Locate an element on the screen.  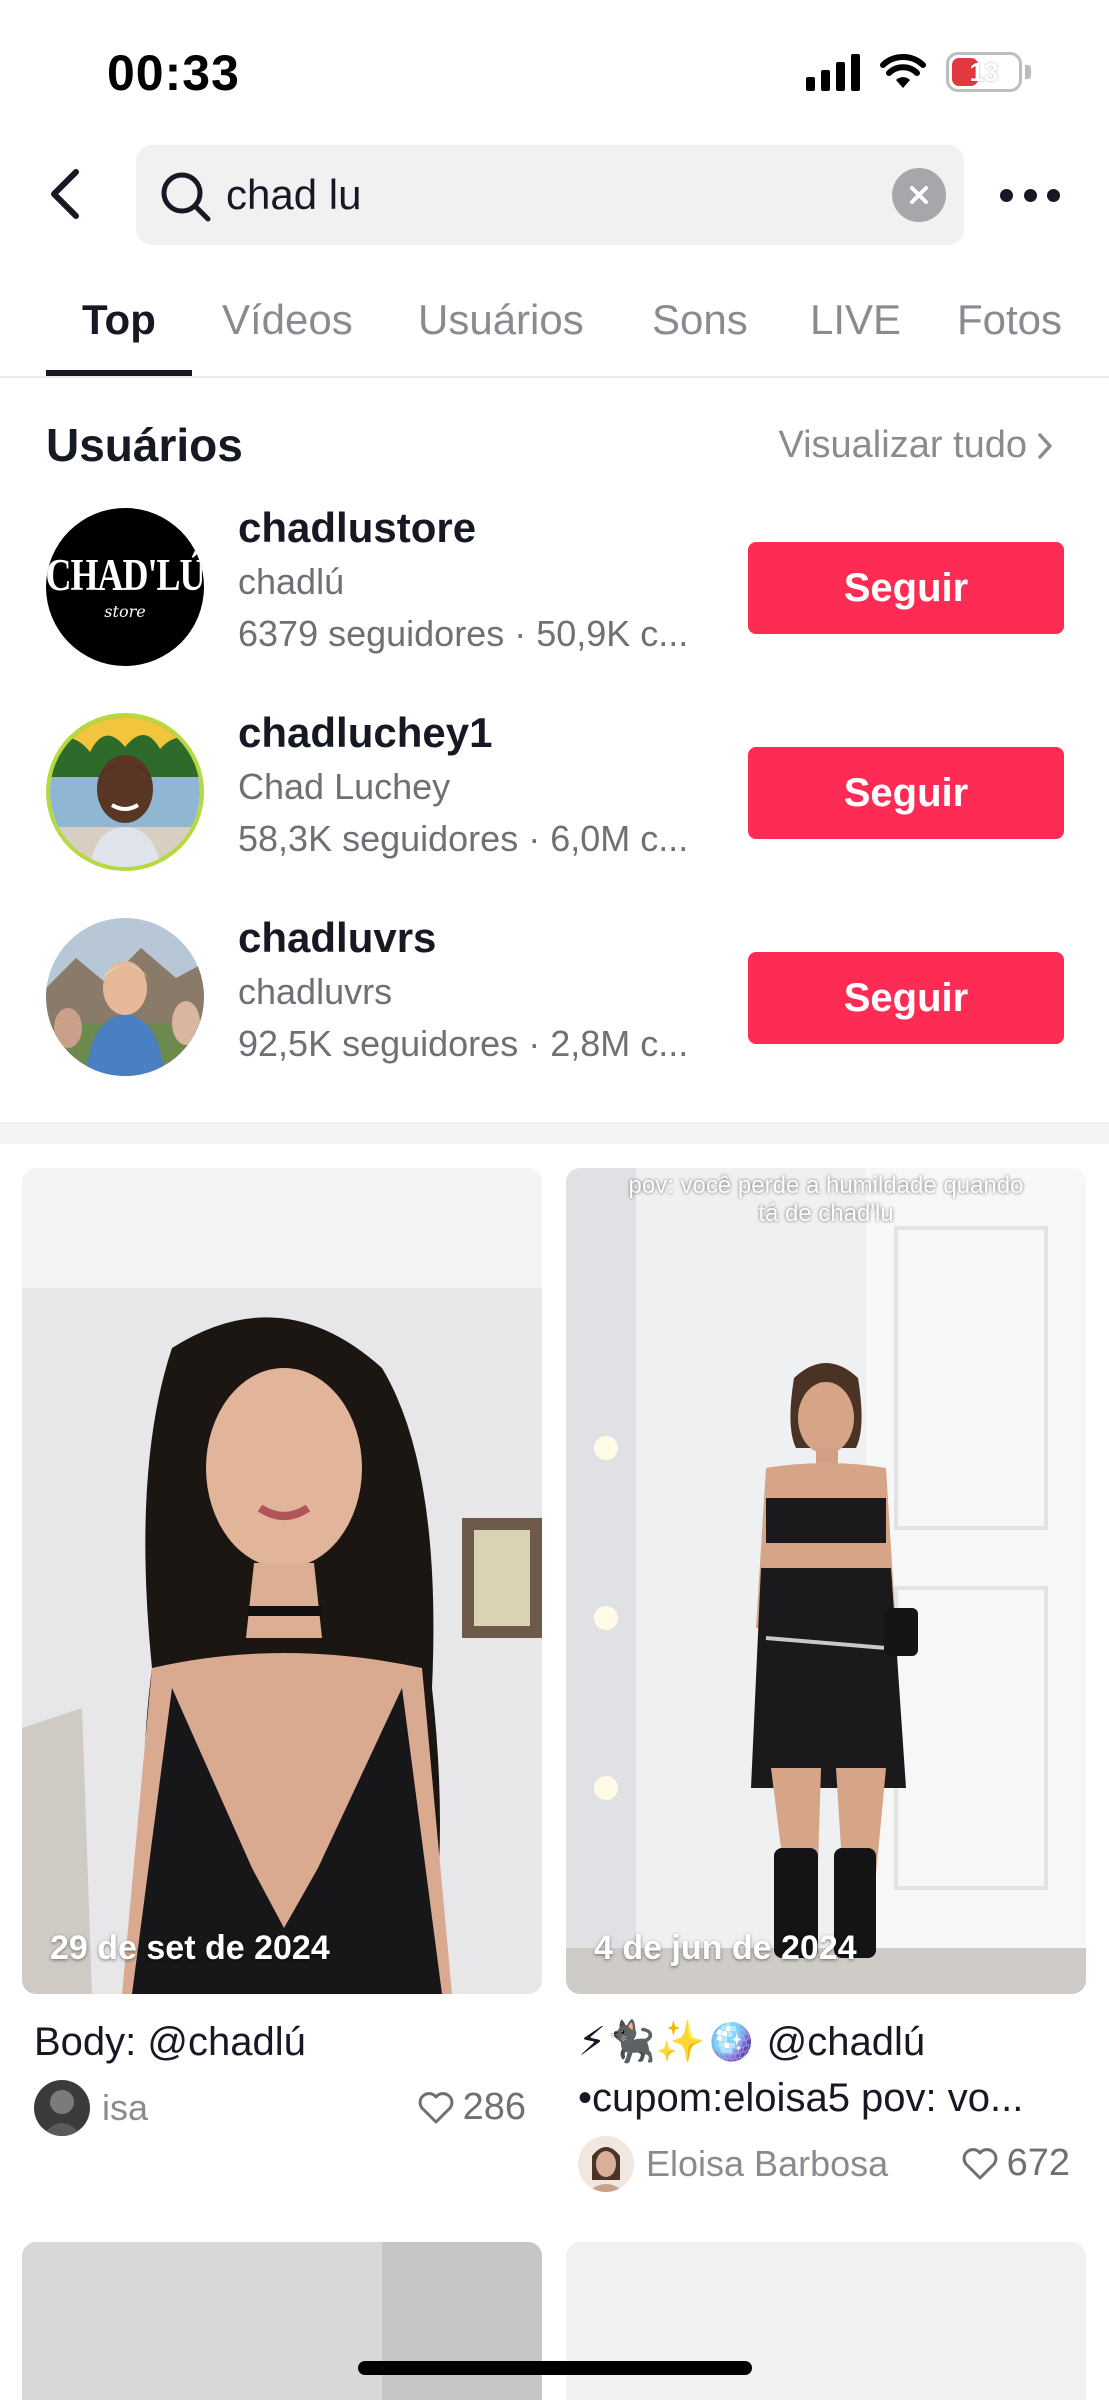
search-icon is located at coordinates (186, 197).